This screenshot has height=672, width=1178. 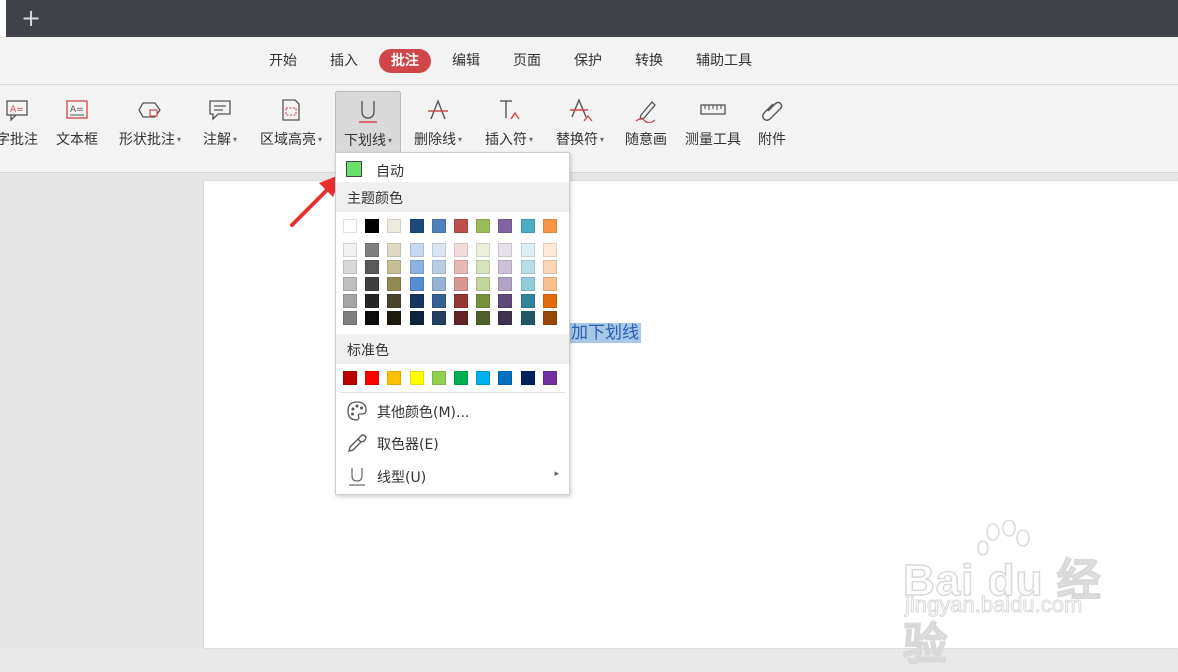 What do you see at coordinates (405, 61) in the screenshot?
I see `tab-annotate: 批注` at bounding box center [405, 61].